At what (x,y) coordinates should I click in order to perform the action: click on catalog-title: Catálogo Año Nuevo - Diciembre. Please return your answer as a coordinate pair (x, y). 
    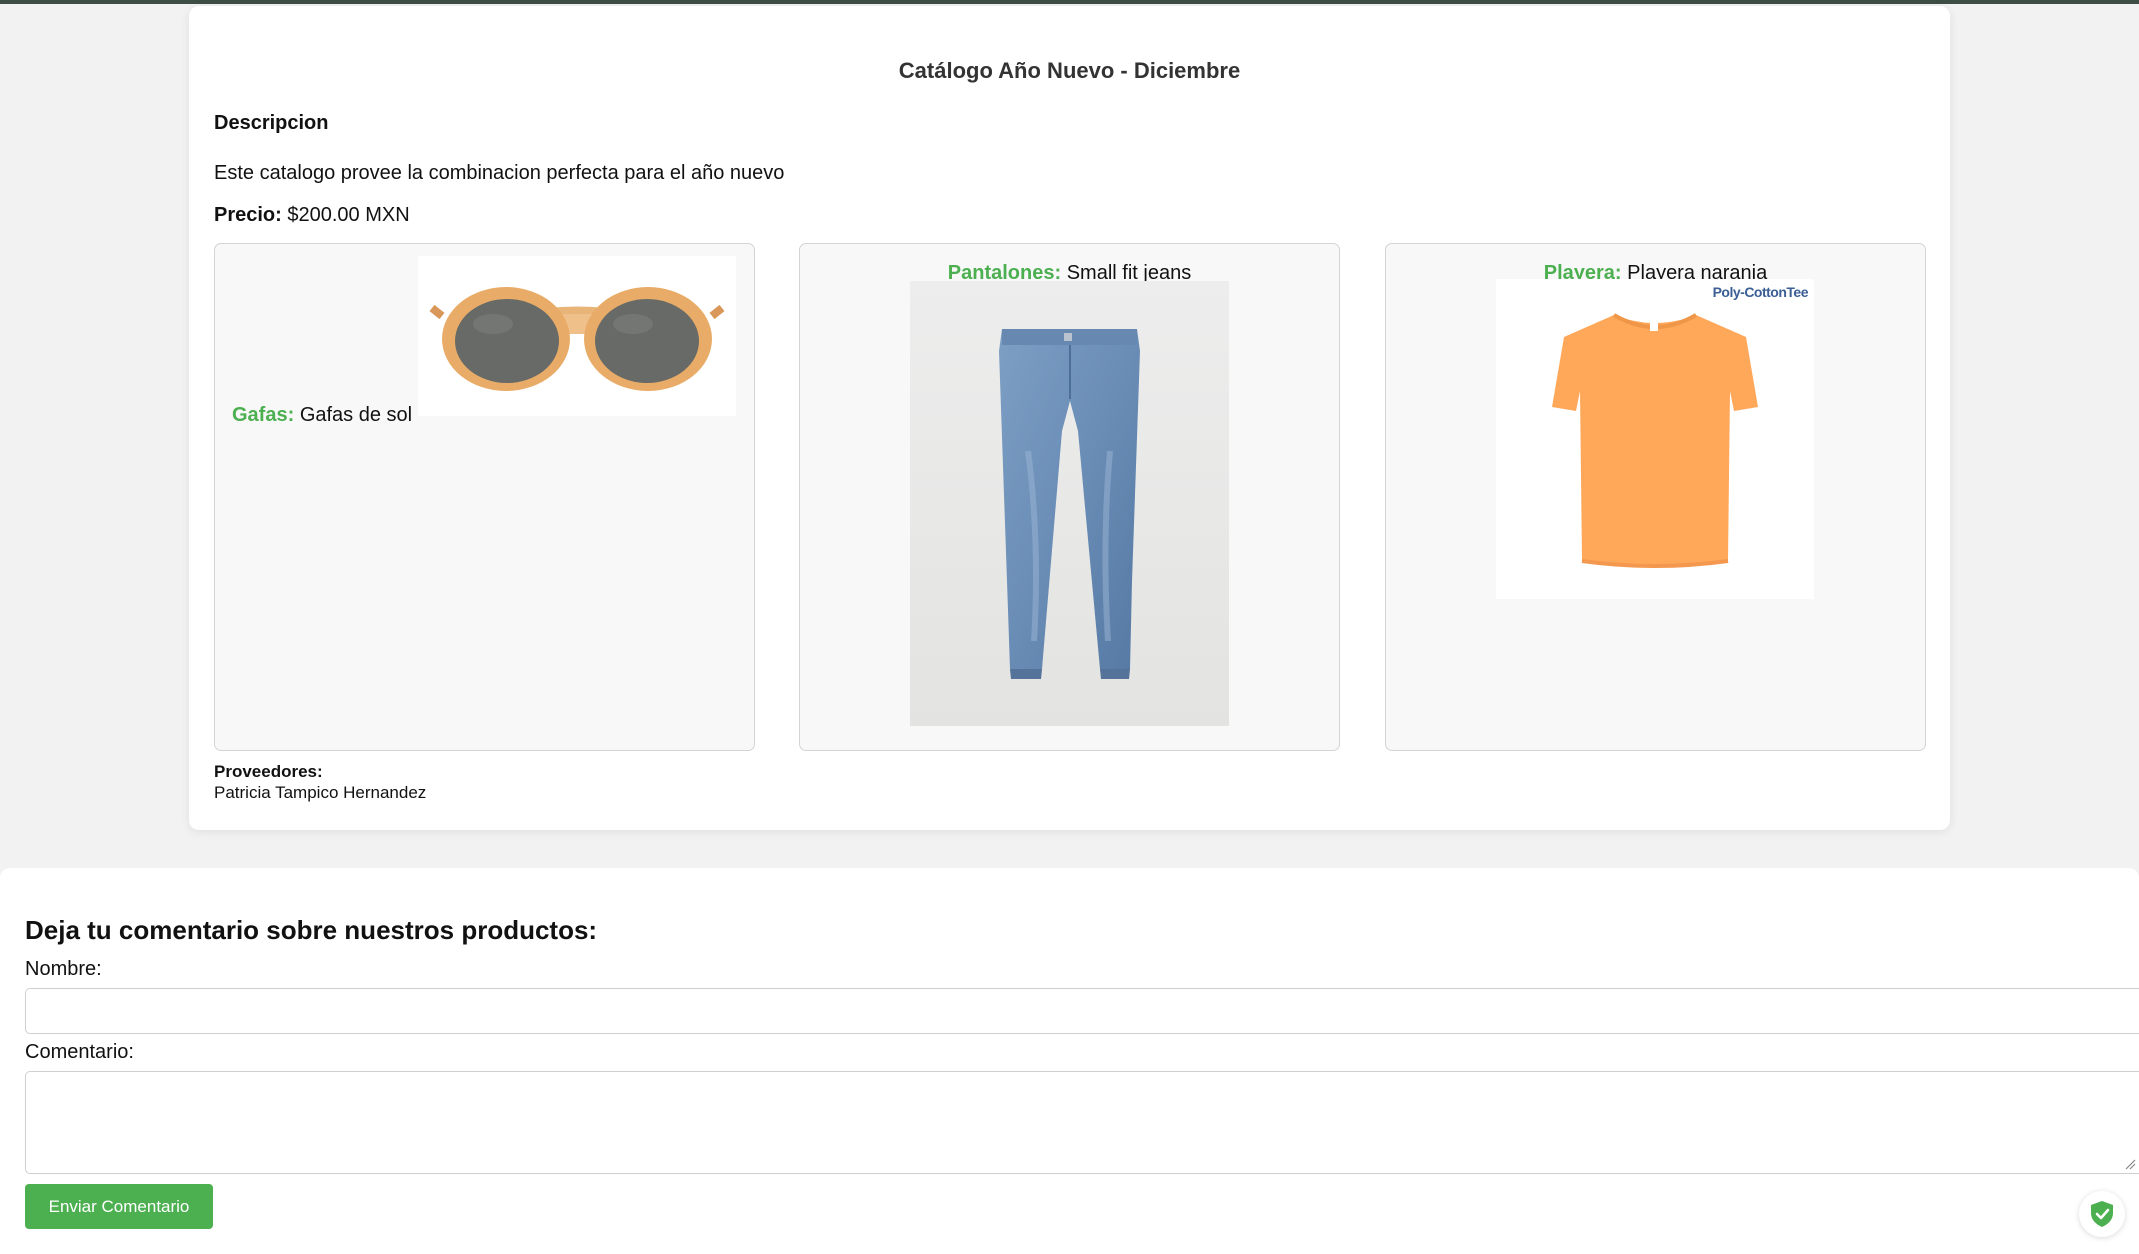
    Looking at the image, I should click on (1069, 70).